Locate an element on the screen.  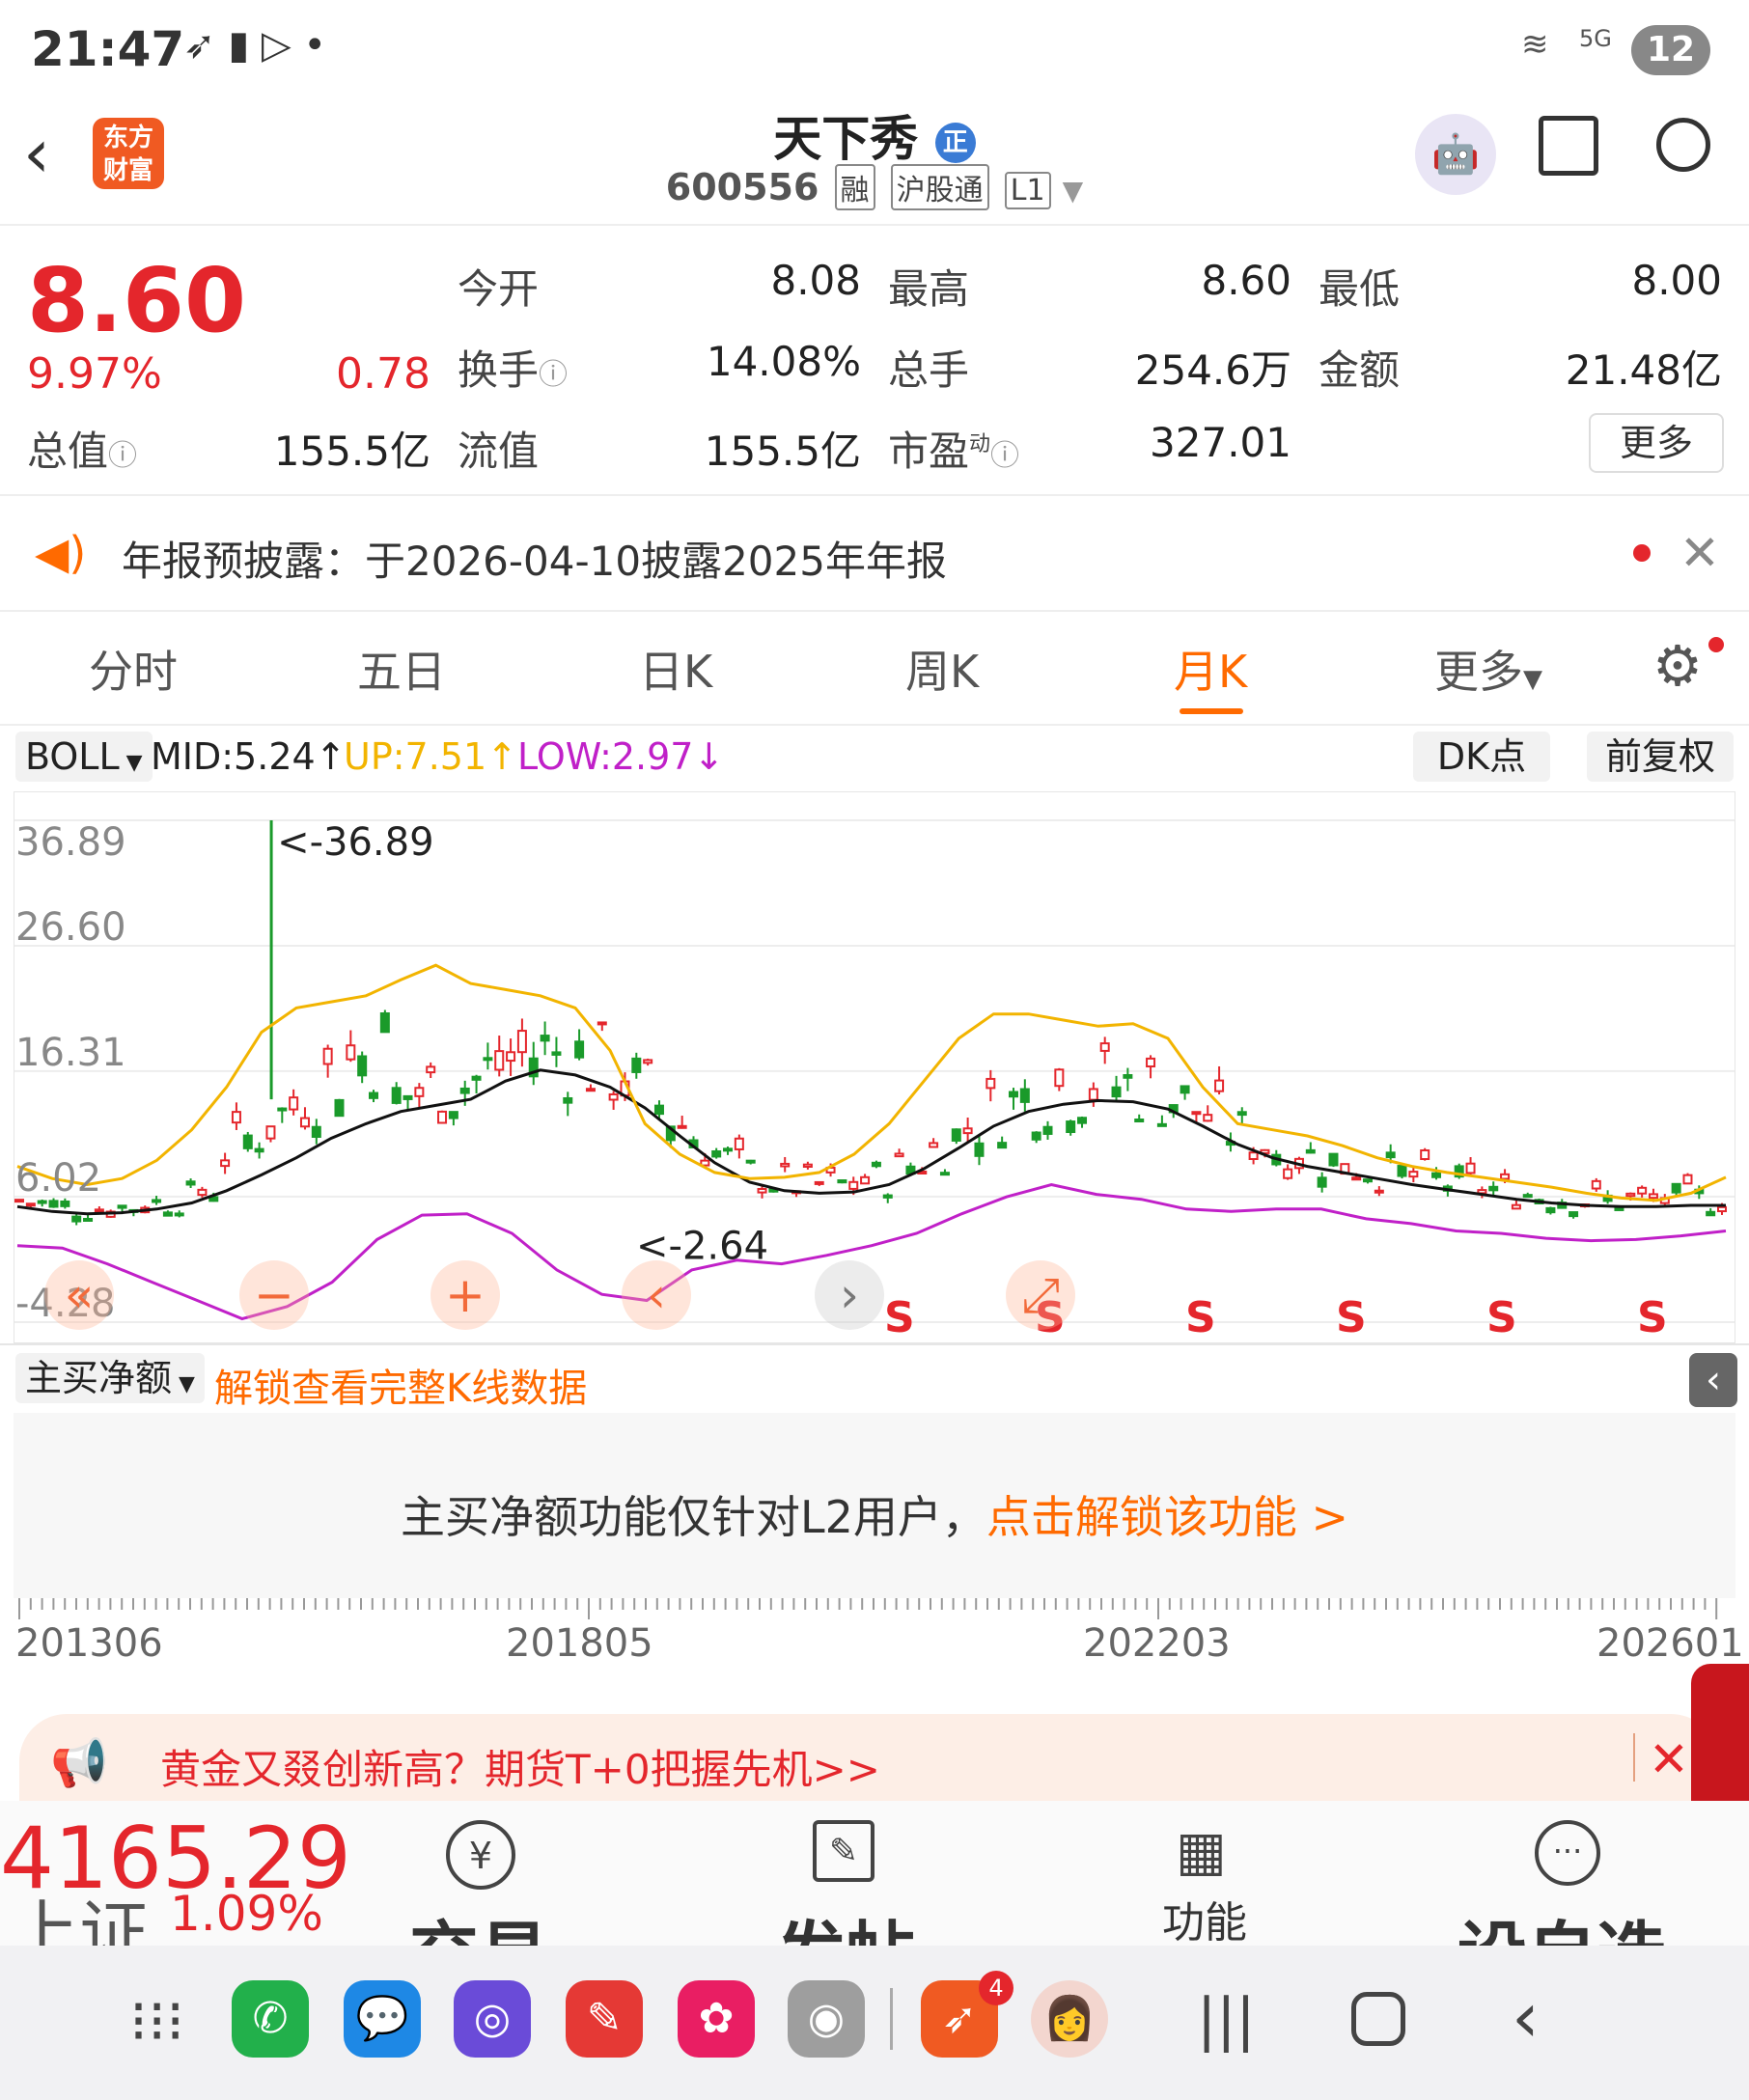
chevron-left-icon: ‹ is located at coordinates (656, 1295).